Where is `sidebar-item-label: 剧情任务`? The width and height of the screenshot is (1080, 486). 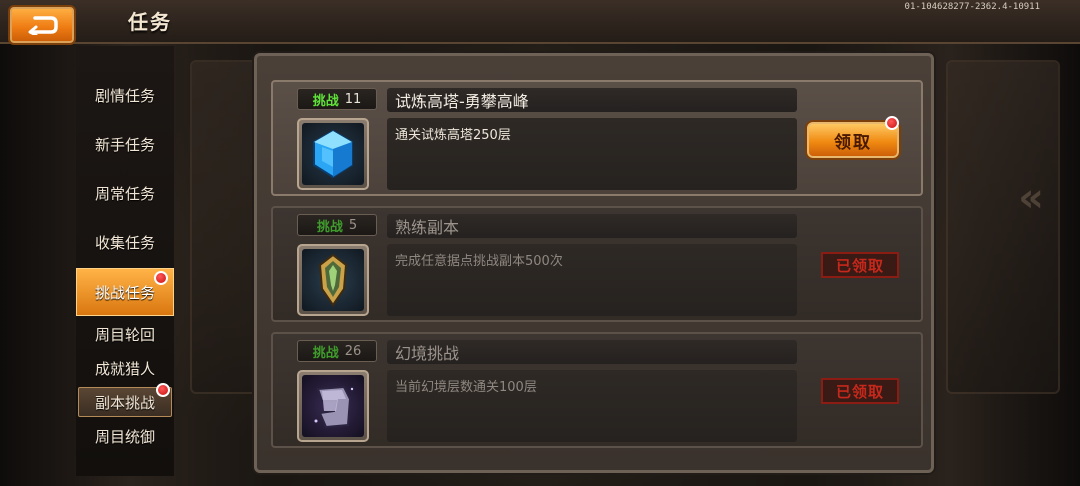
sidebar-item-label: 剧情任务 is located at coordinates (124, 95).